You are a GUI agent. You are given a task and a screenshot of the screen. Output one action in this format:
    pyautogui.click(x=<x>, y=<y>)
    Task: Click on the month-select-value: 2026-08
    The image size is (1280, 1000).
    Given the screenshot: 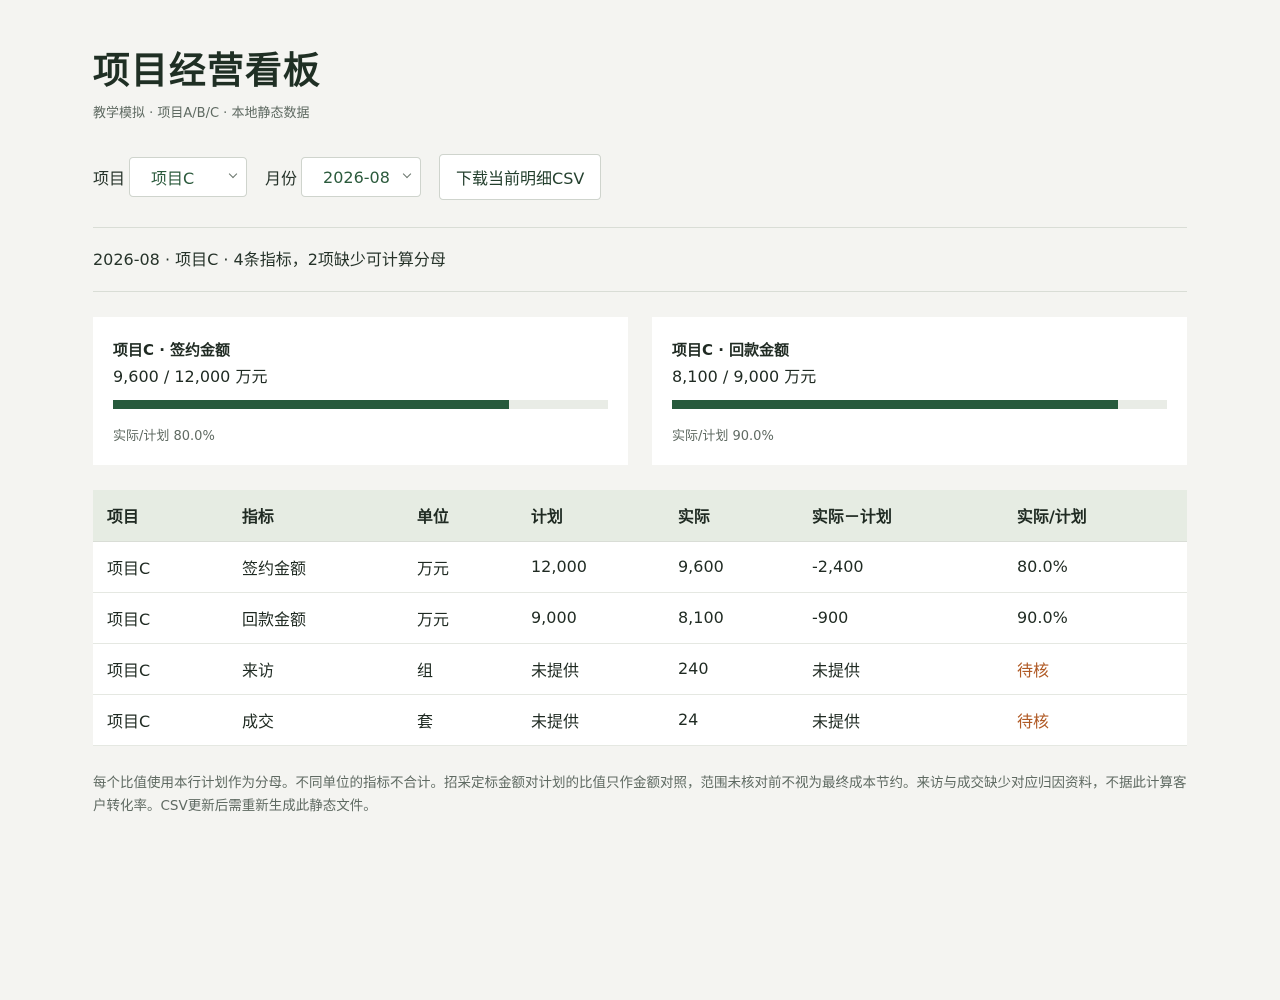 What is the action you would take?
    pyautogui.click(x=356, y=177)
    